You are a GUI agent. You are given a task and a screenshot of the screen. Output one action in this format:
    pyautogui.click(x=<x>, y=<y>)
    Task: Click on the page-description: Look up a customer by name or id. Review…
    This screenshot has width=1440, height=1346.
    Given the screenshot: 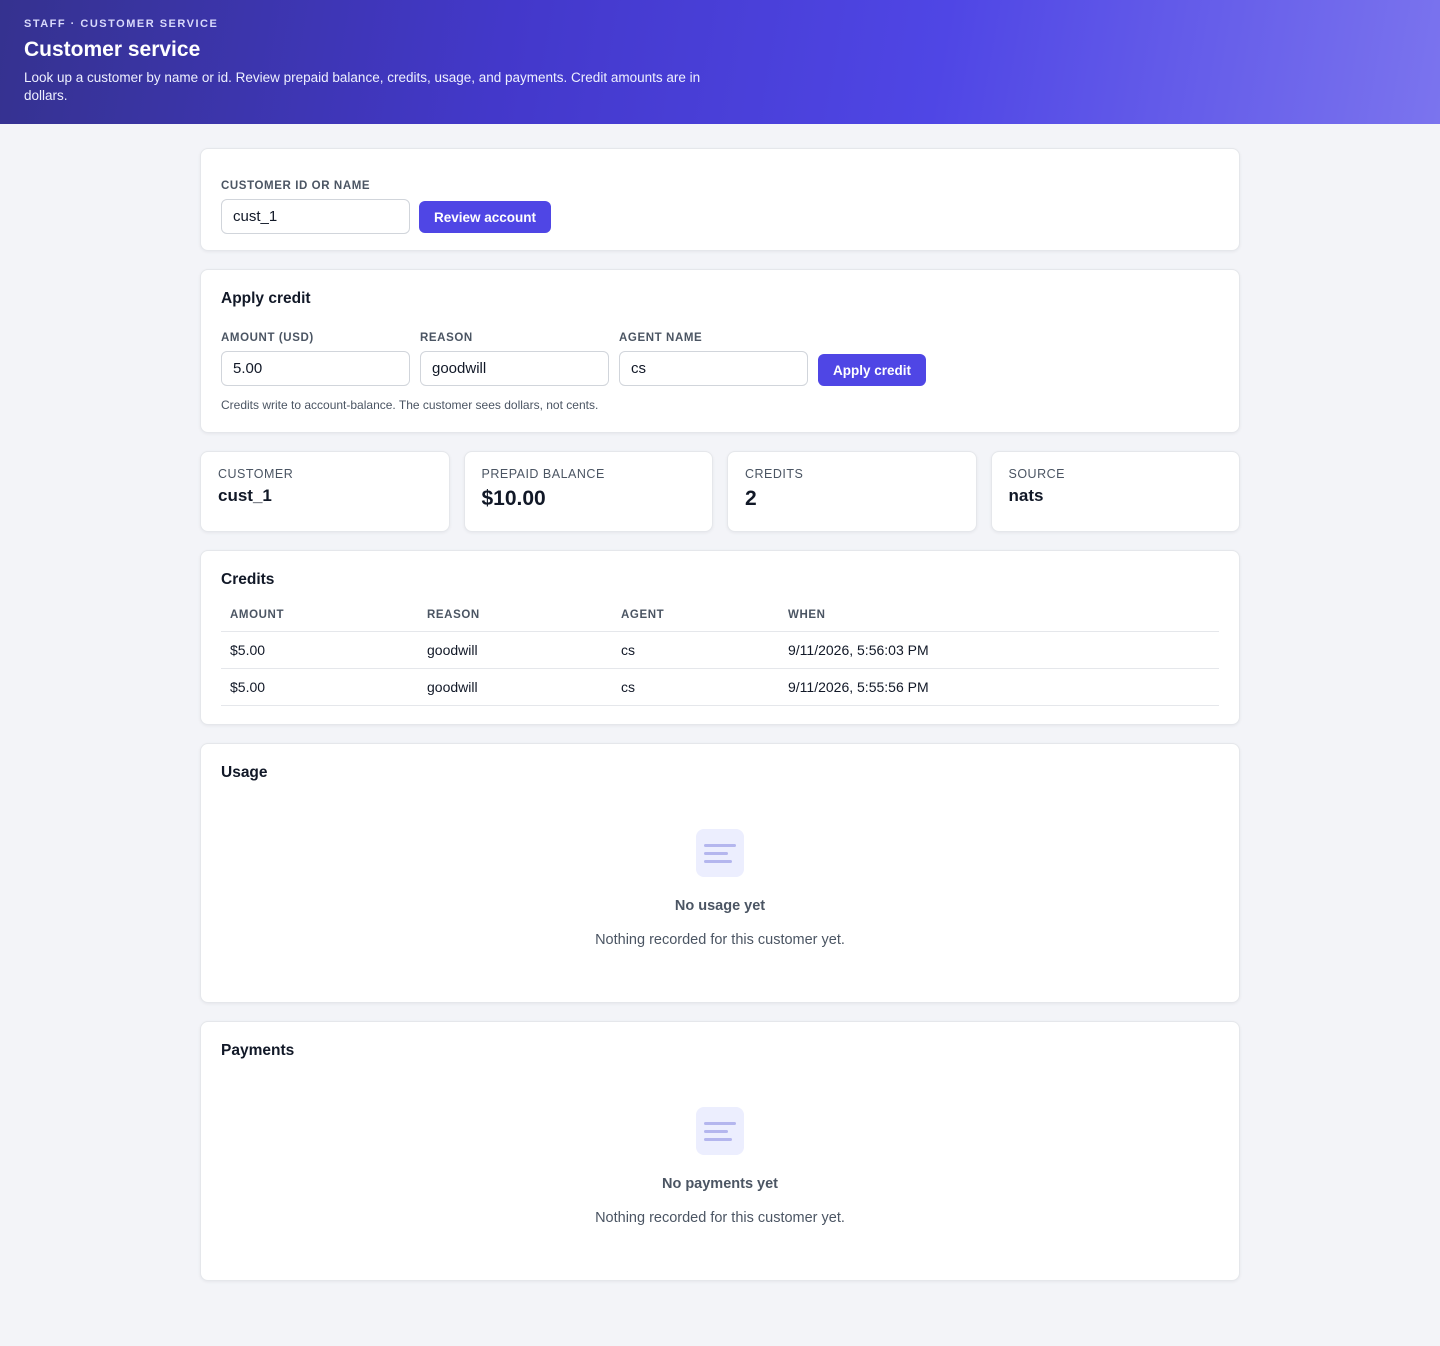 What is the action you would take?
    pyautogui.click(x=362, y=86)
    